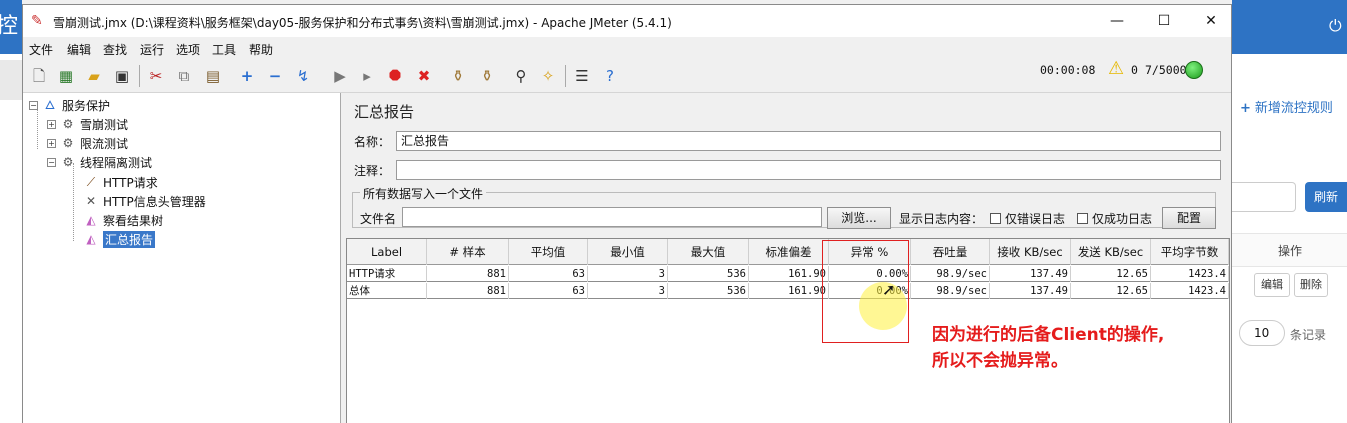 The height and width of the screenshot is (423, 1347). Describe the element at coordinates (184, 76) in the screenshot. I see `copy-icon: ⧉` at that location.